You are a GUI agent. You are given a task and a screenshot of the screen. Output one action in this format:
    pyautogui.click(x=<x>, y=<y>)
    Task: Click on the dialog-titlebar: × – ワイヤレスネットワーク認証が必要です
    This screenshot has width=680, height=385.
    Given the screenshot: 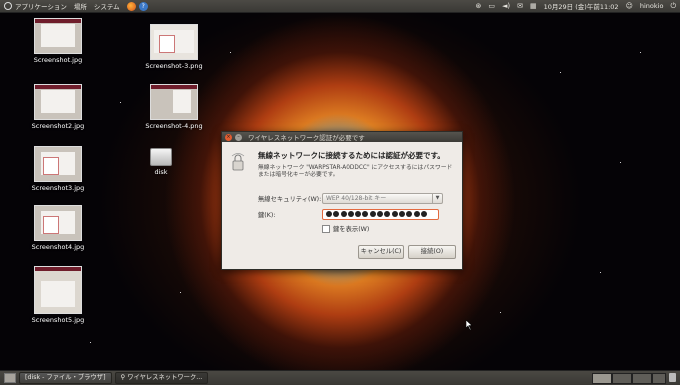 What is the action you would take?
    pyautogui.click(x=342, y=137)
    